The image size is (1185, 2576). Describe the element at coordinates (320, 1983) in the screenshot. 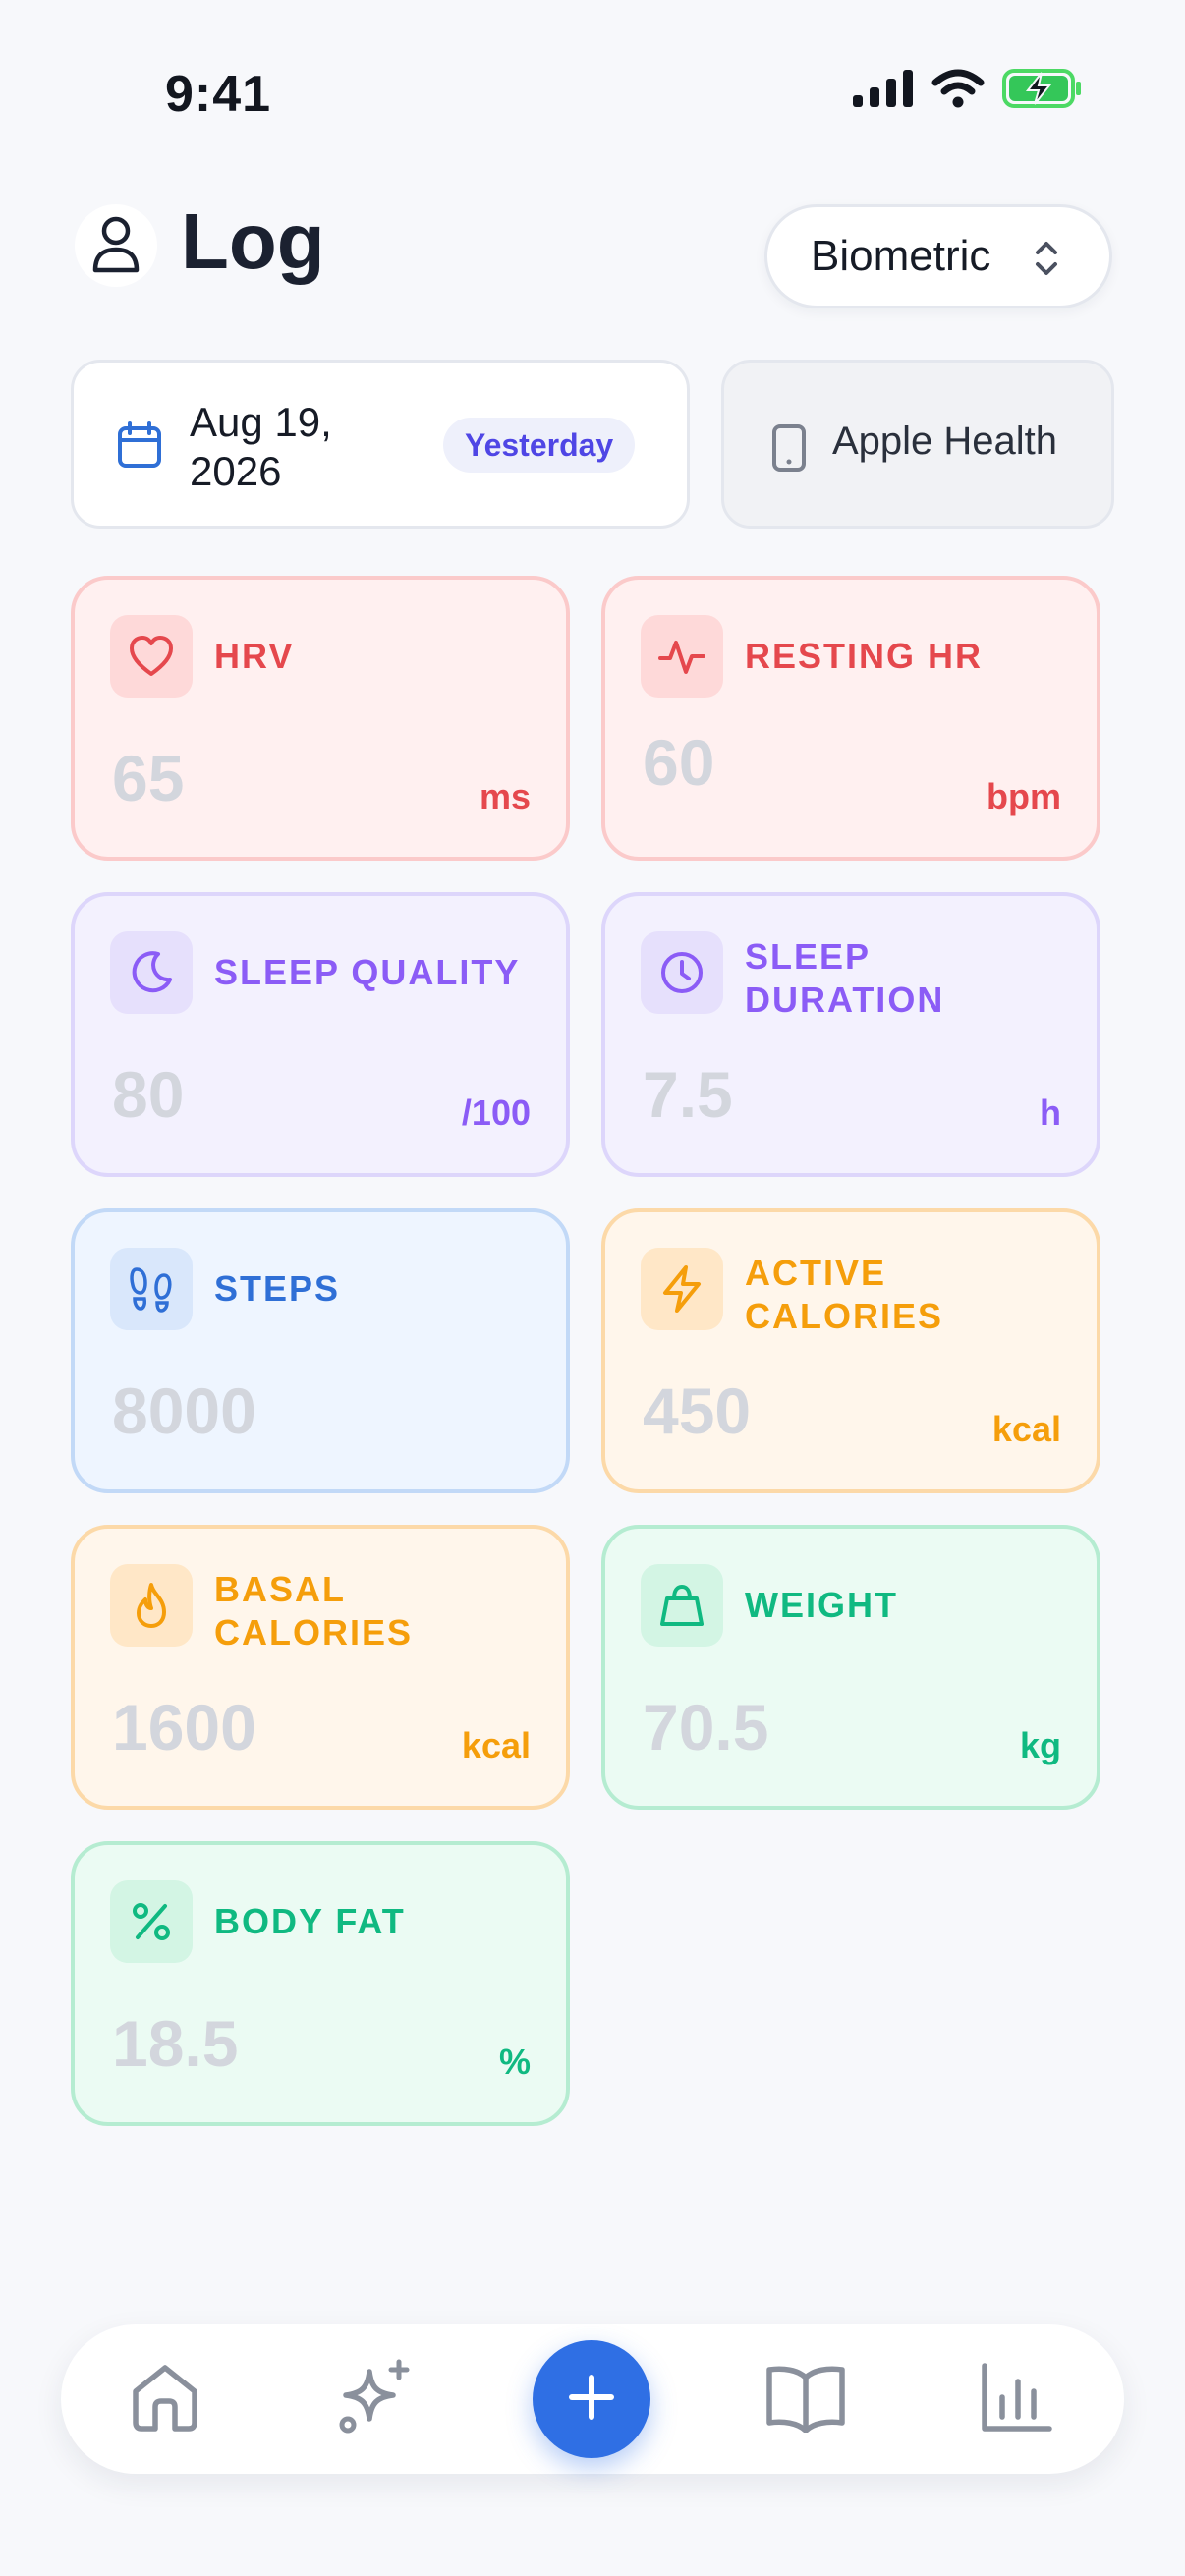

I see `metric-card-body-fat: BODY FAT 18.5 %` at that location.